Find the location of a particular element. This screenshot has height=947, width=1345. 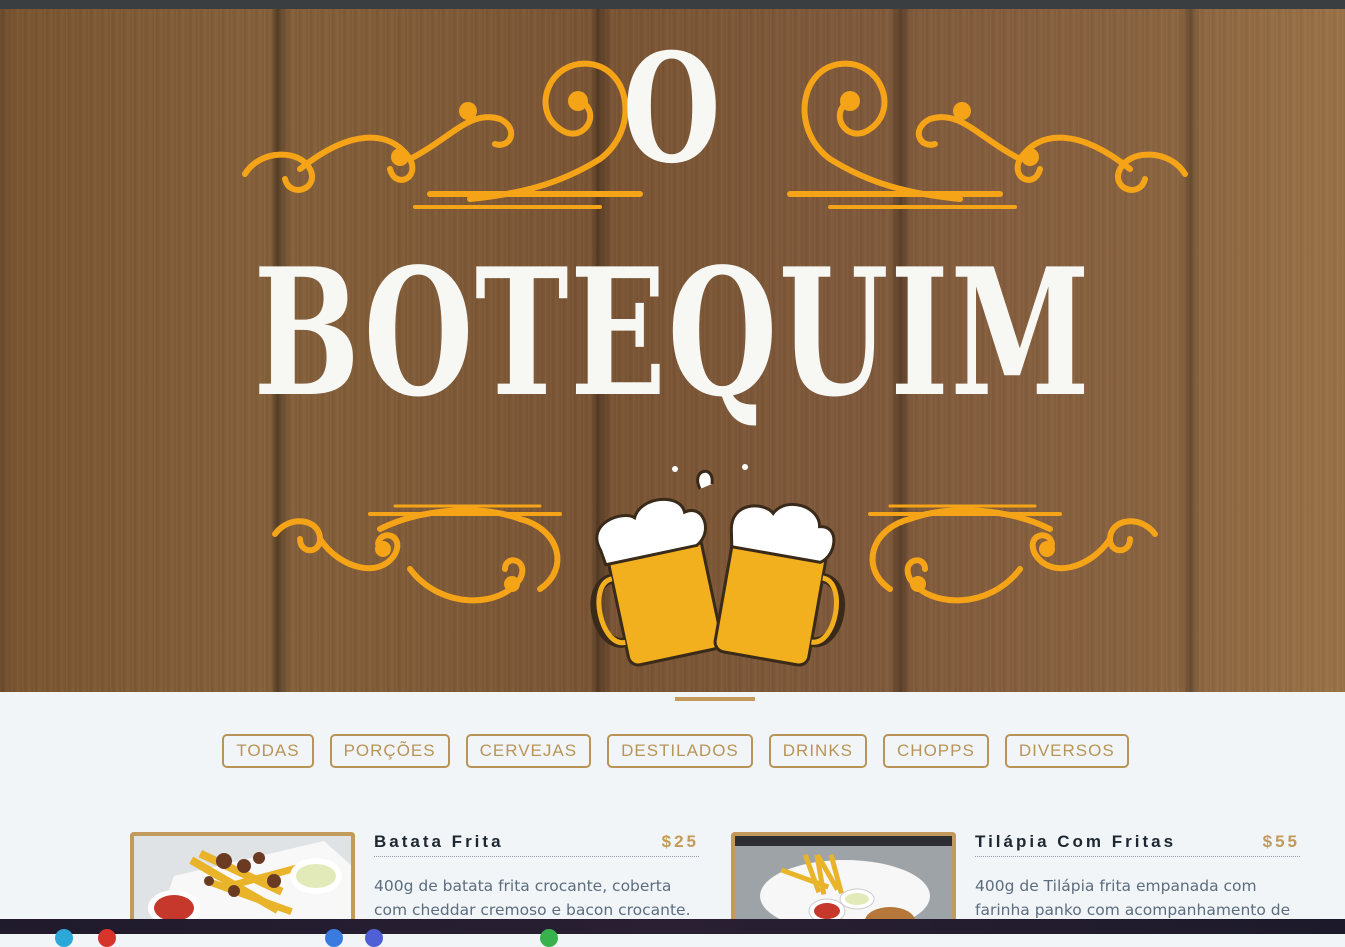

filter-drinks-button: DRINKS is located at coordinates (818, 751).